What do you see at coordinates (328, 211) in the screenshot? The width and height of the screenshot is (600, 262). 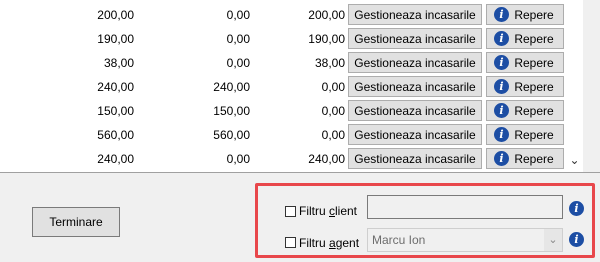 I see `filter-client-label: Filtru client` at bounding box center [328, 211].